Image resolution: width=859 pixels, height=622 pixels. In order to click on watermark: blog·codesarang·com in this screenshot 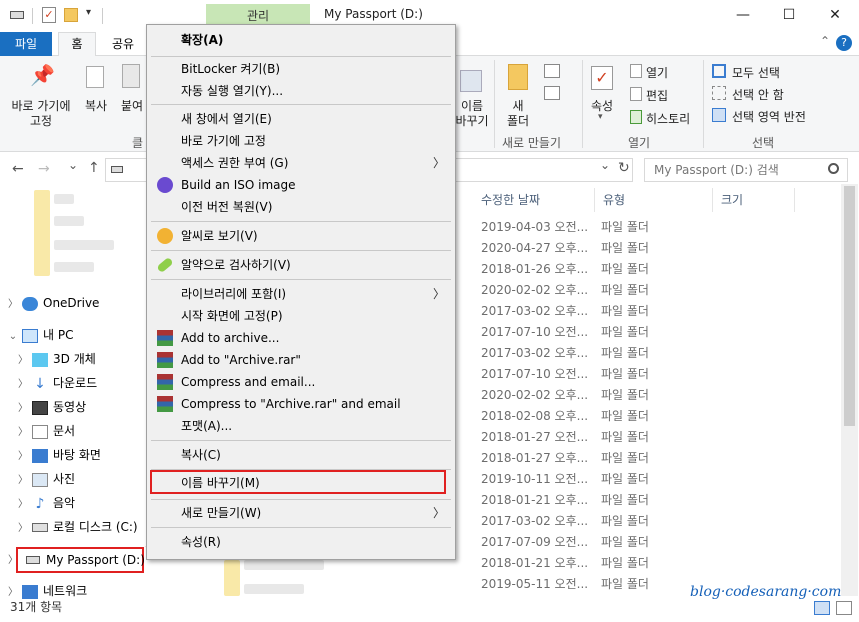, I will do `click(766, 592)`.